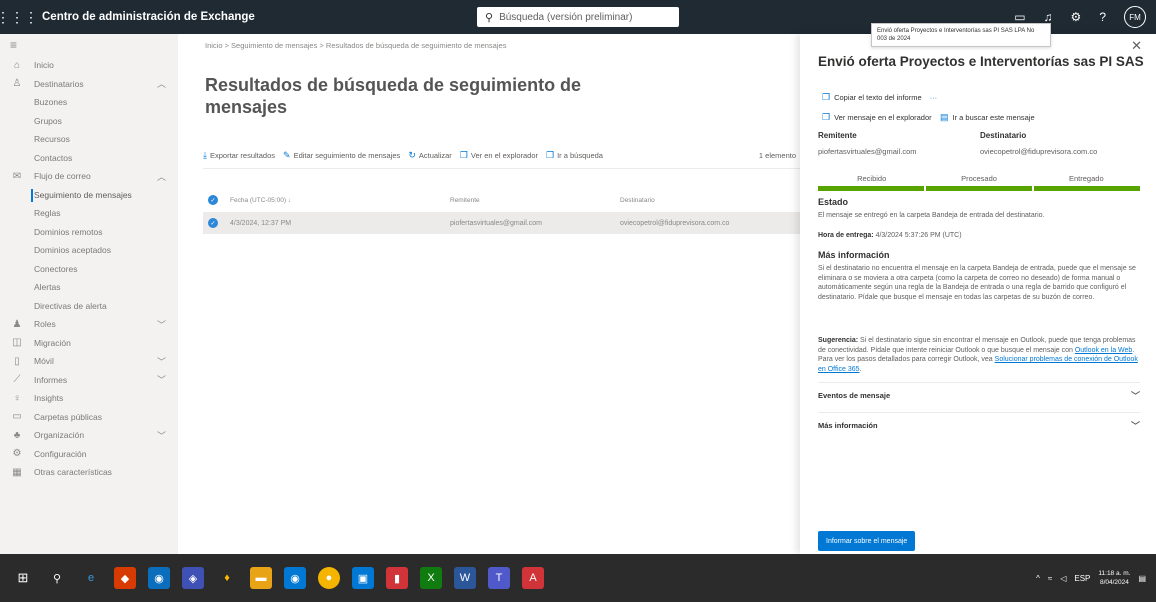 This screenshot has width=1156, height=602. What do you see at coordinates (89, 213) in the screenshot?
I see `sidebar-item-reglas: Reglas` at bounding box center [89, 213].